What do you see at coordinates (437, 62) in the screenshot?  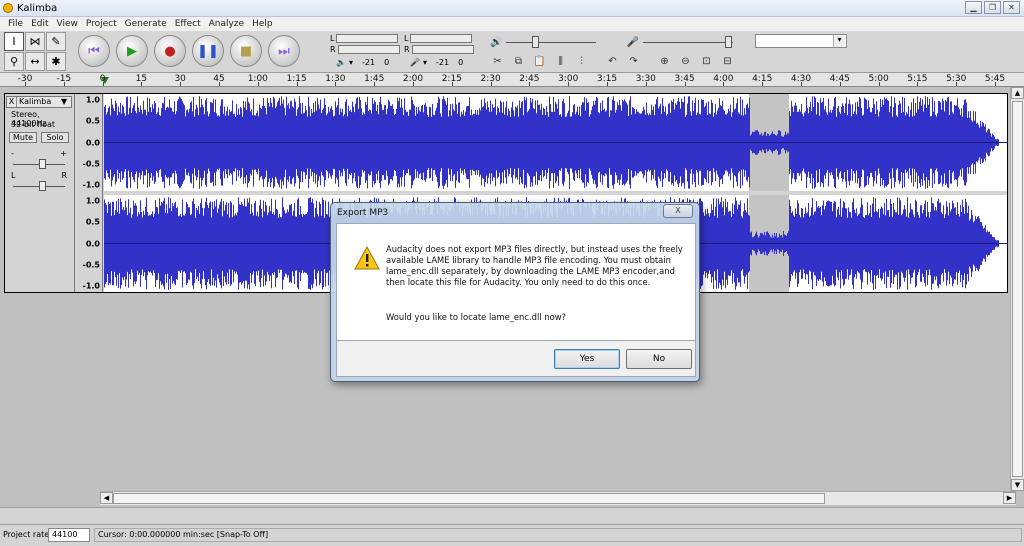 I see `record-meter-controls: 🎤 ▾ -21 0` at bounding box center [437, 62].